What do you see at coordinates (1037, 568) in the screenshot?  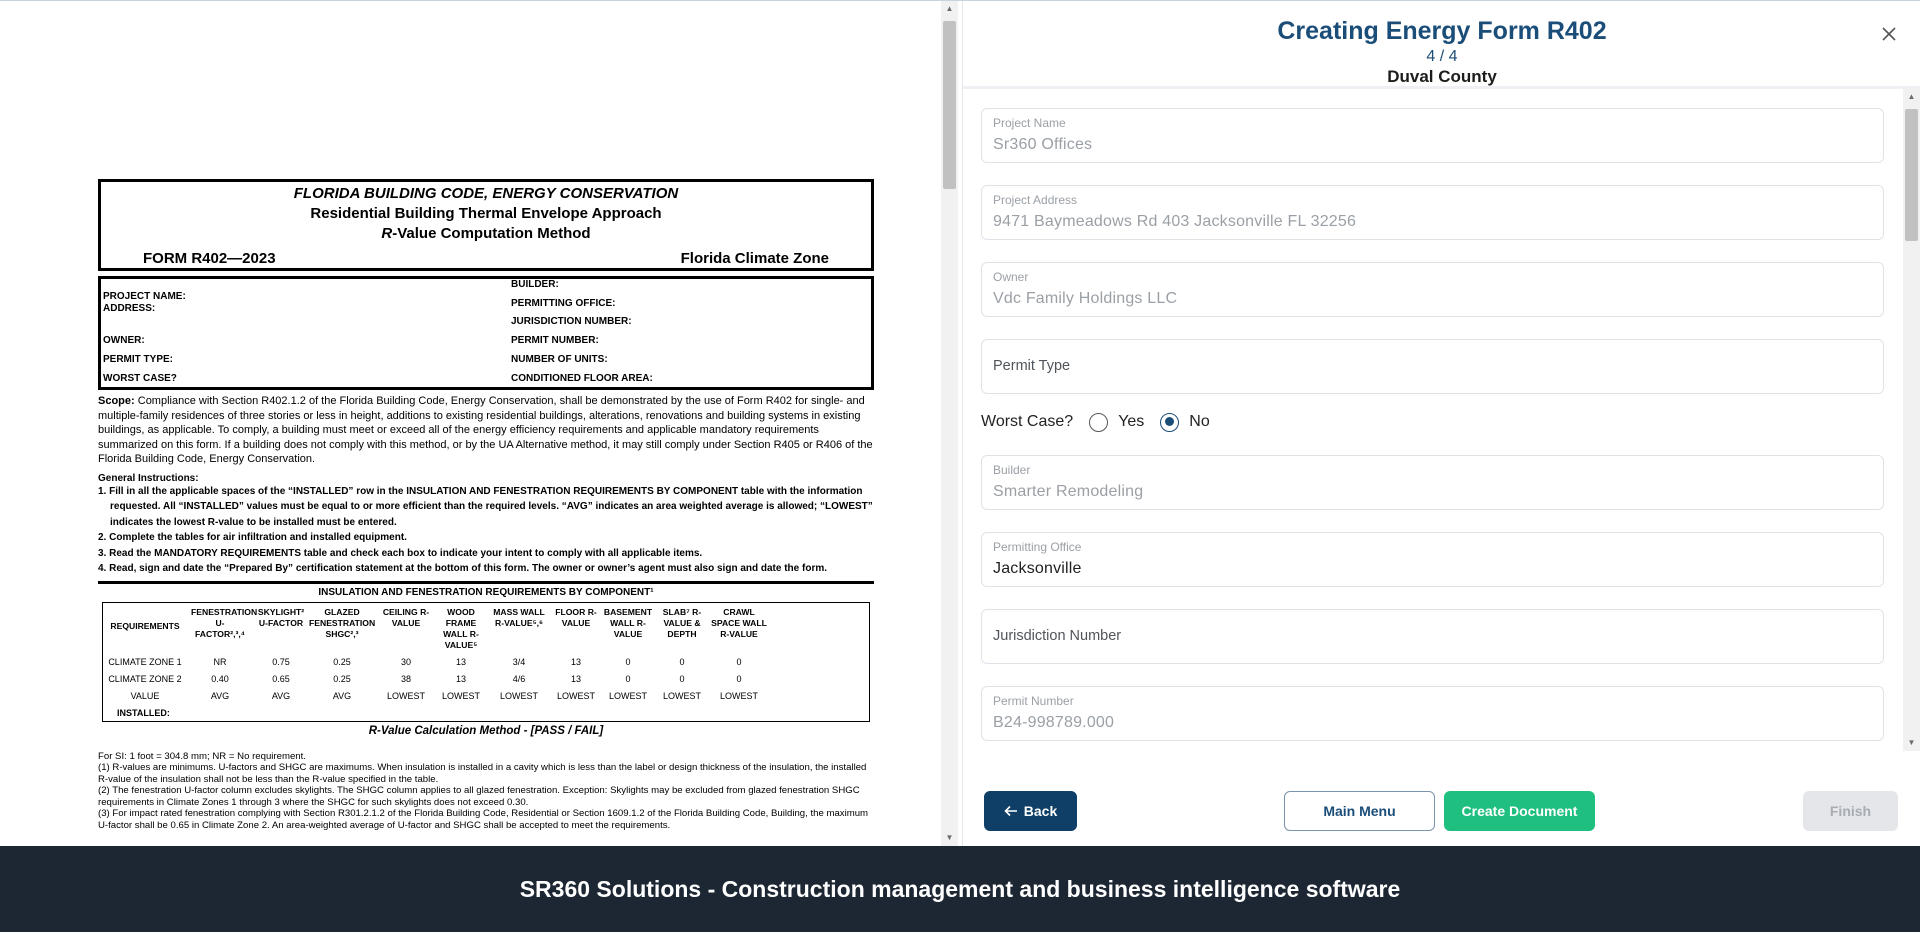 I see `field-value: Jacksonville` at bounding box center [1037, 568].